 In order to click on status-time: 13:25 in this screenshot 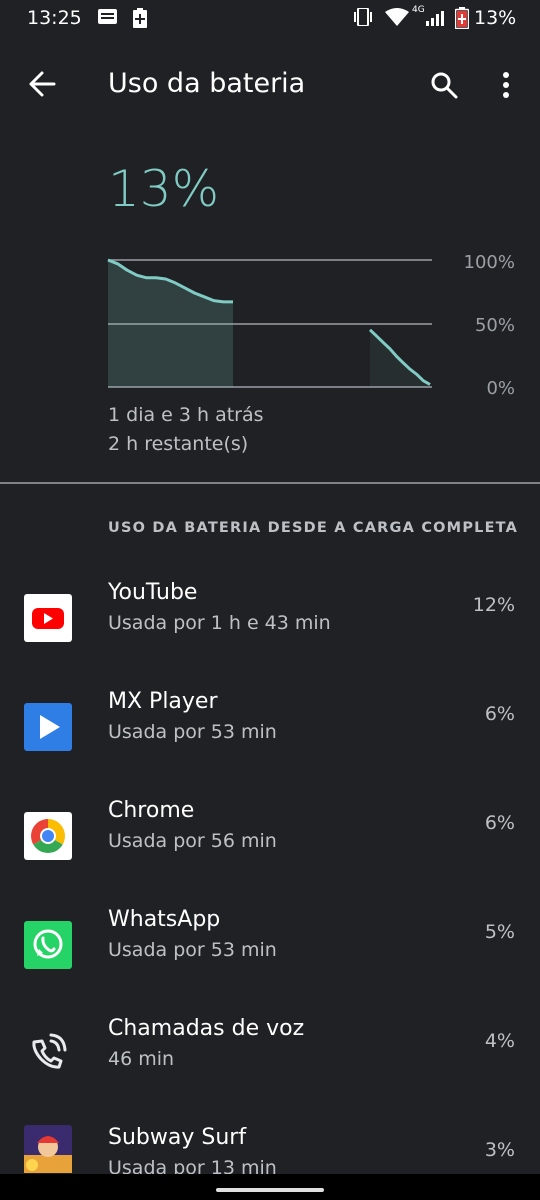, I will do `click(54, 18)`.